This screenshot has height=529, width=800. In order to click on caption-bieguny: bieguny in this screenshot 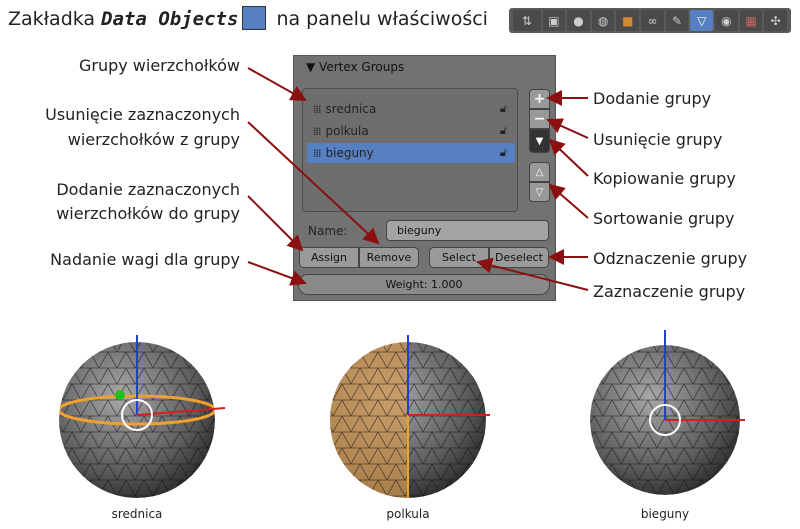, I will do `click(665, 514)`.